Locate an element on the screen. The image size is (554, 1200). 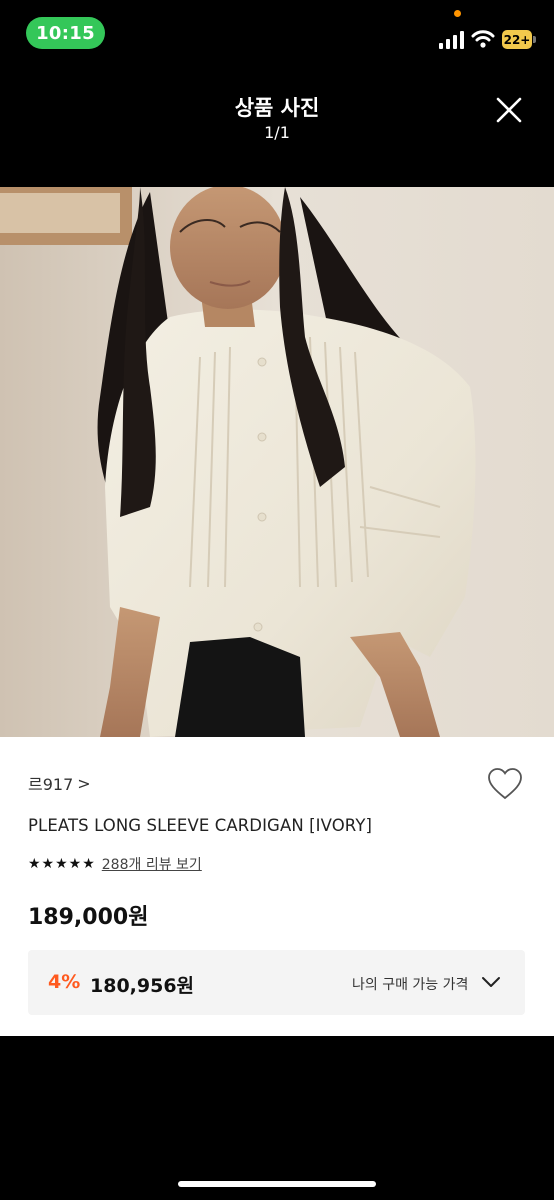
photo-counter: 1/1 is located at coordinates (277, 132).